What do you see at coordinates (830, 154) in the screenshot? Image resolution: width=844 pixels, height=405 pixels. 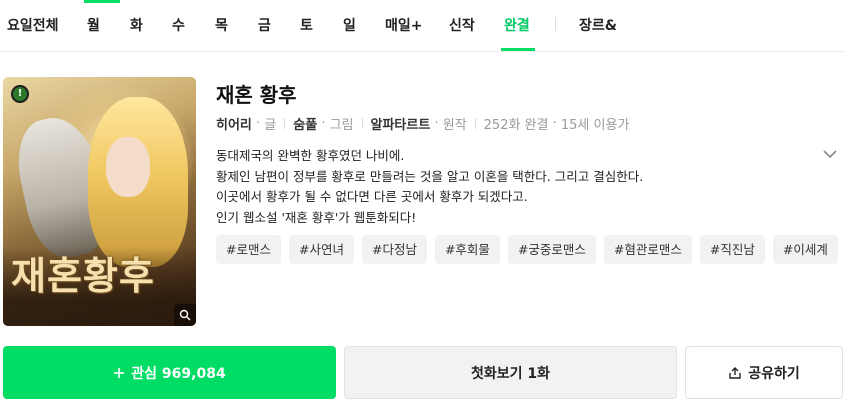 I see `chevron-down-icon` at bounding box center [830, 154].